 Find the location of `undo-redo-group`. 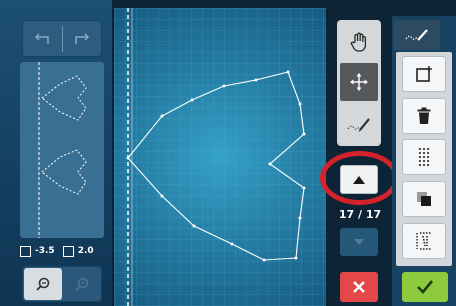

undo-redo-group is located at coordinates (62, 38).